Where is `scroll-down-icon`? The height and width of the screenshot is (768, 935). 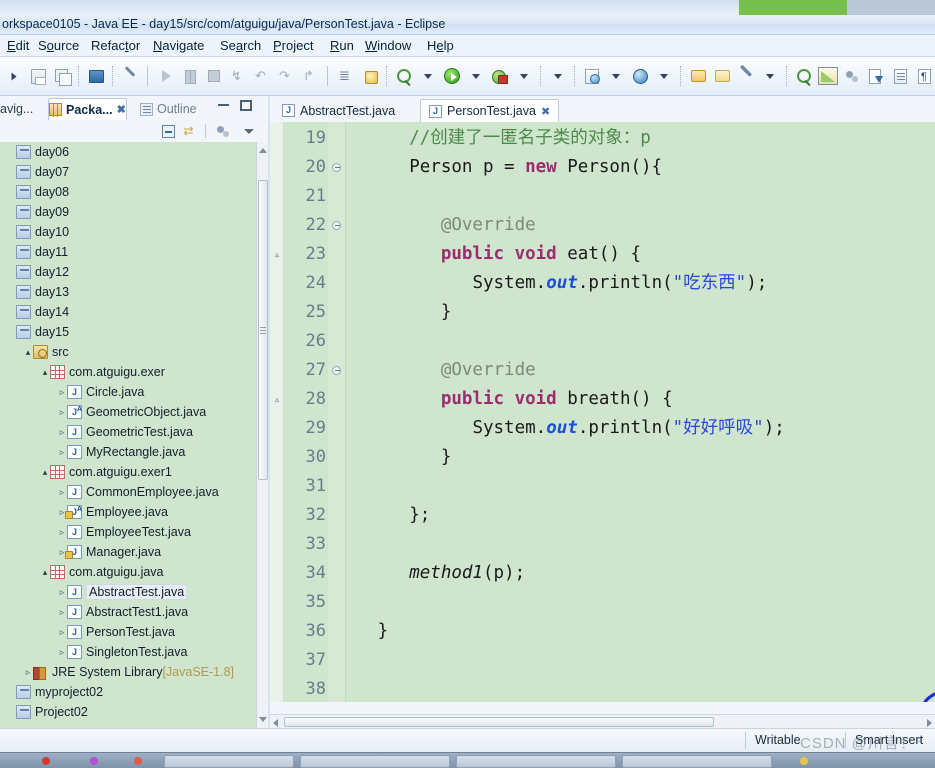 scroll-down-icon is located at coordinates (263, 719).